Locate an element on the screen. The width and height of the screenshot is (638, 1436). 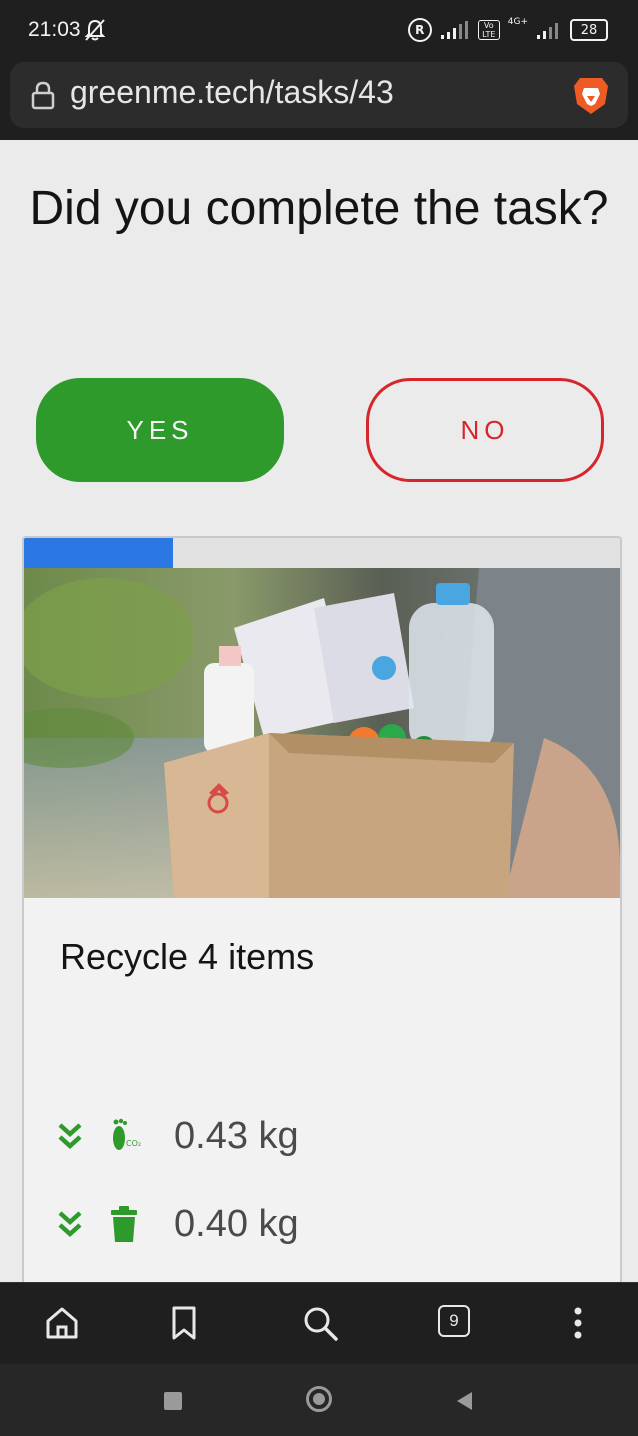
network-type: 4G+ is located at coordinates (517, 22).